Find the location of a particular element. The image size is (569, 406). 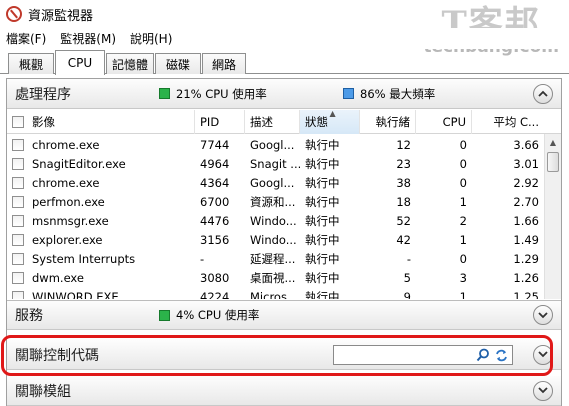

cell-average-cpu: 2.92 is located at coordinates (526, 182).